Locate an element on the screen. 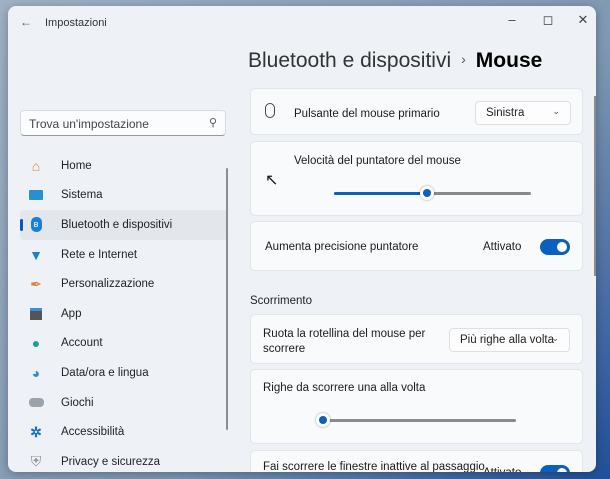  gamepad-icon is located at coordinates (36, 403).